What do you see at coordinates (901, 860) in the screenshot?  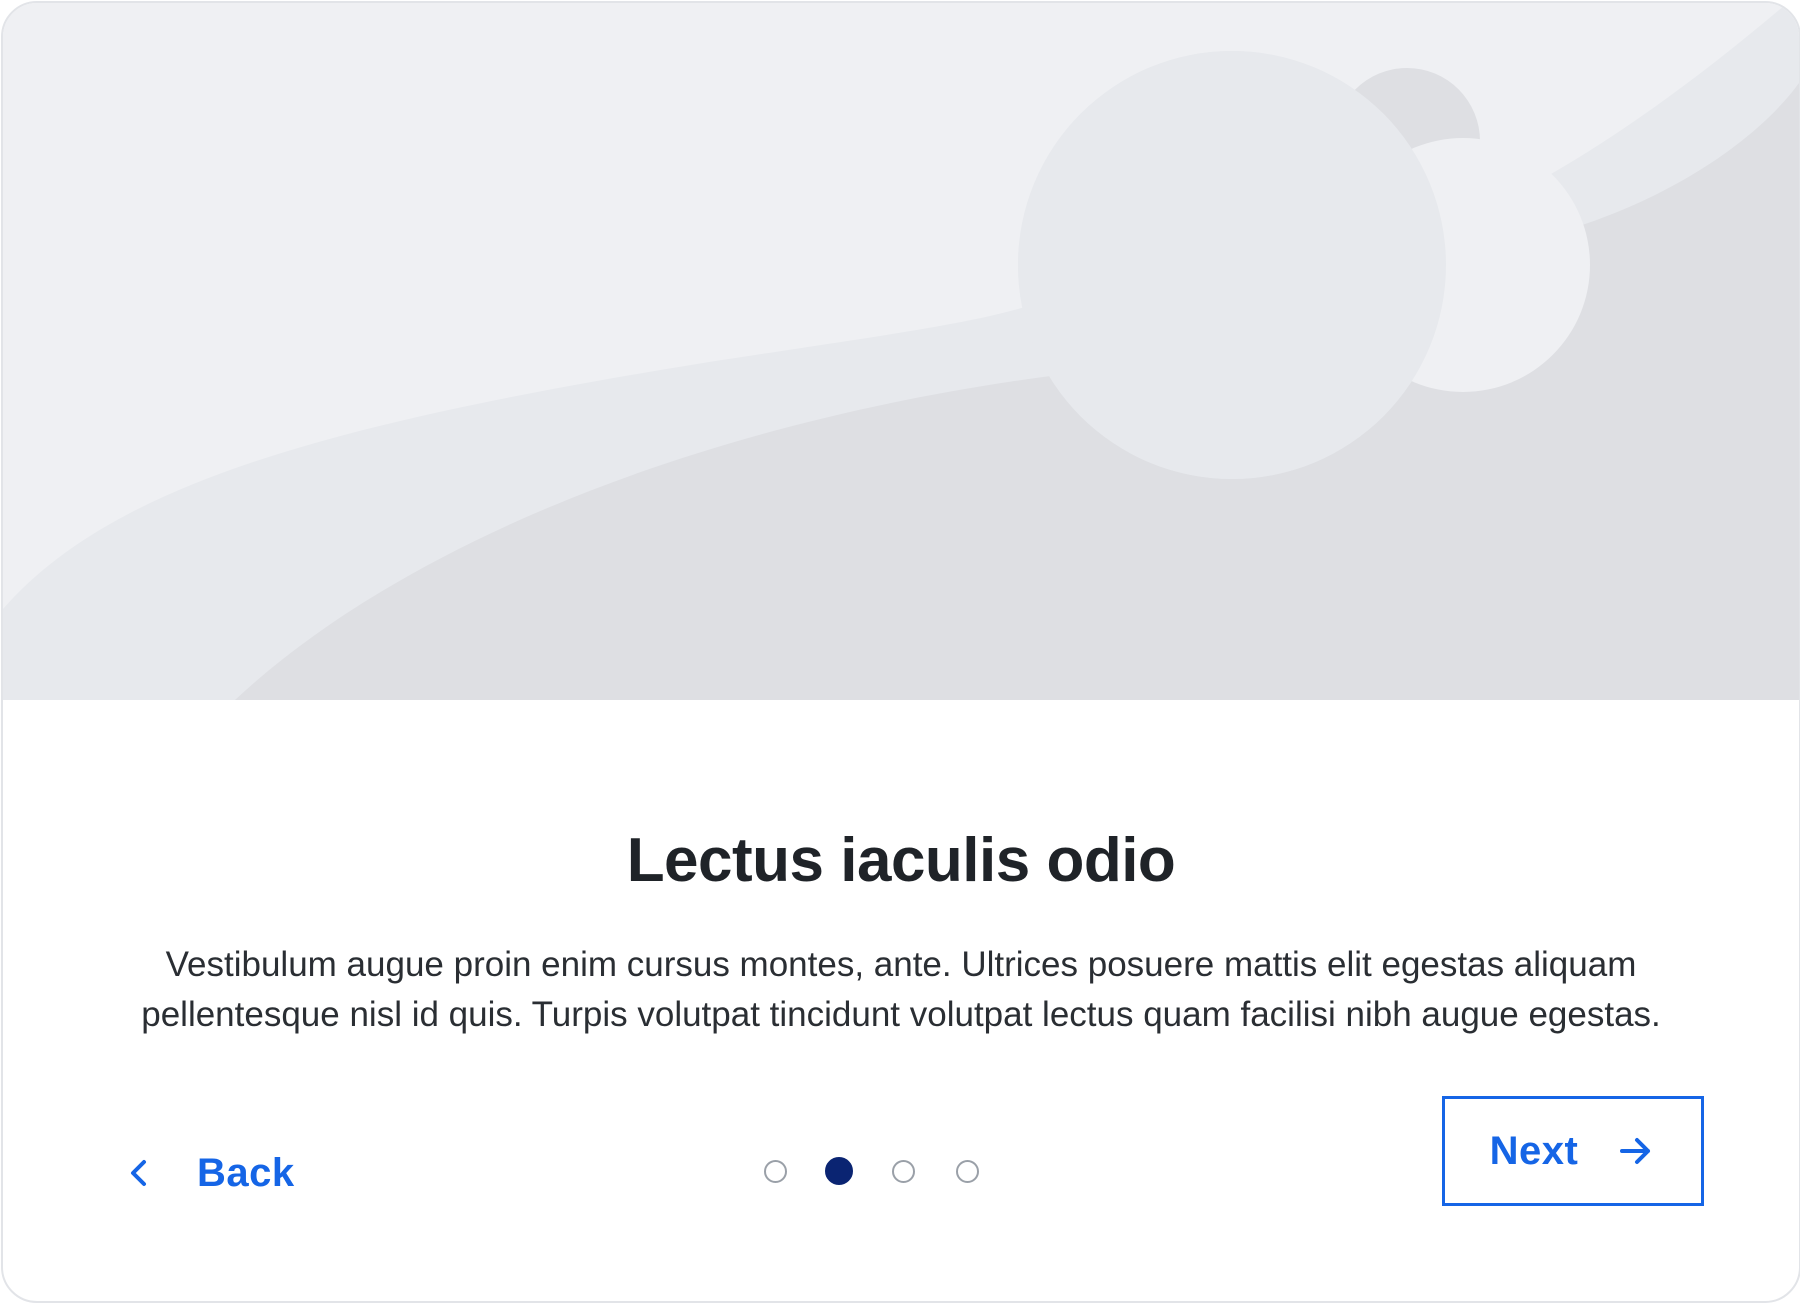 I see `card-title: Lectus iaculis odio` at bounding box center [901, 860].